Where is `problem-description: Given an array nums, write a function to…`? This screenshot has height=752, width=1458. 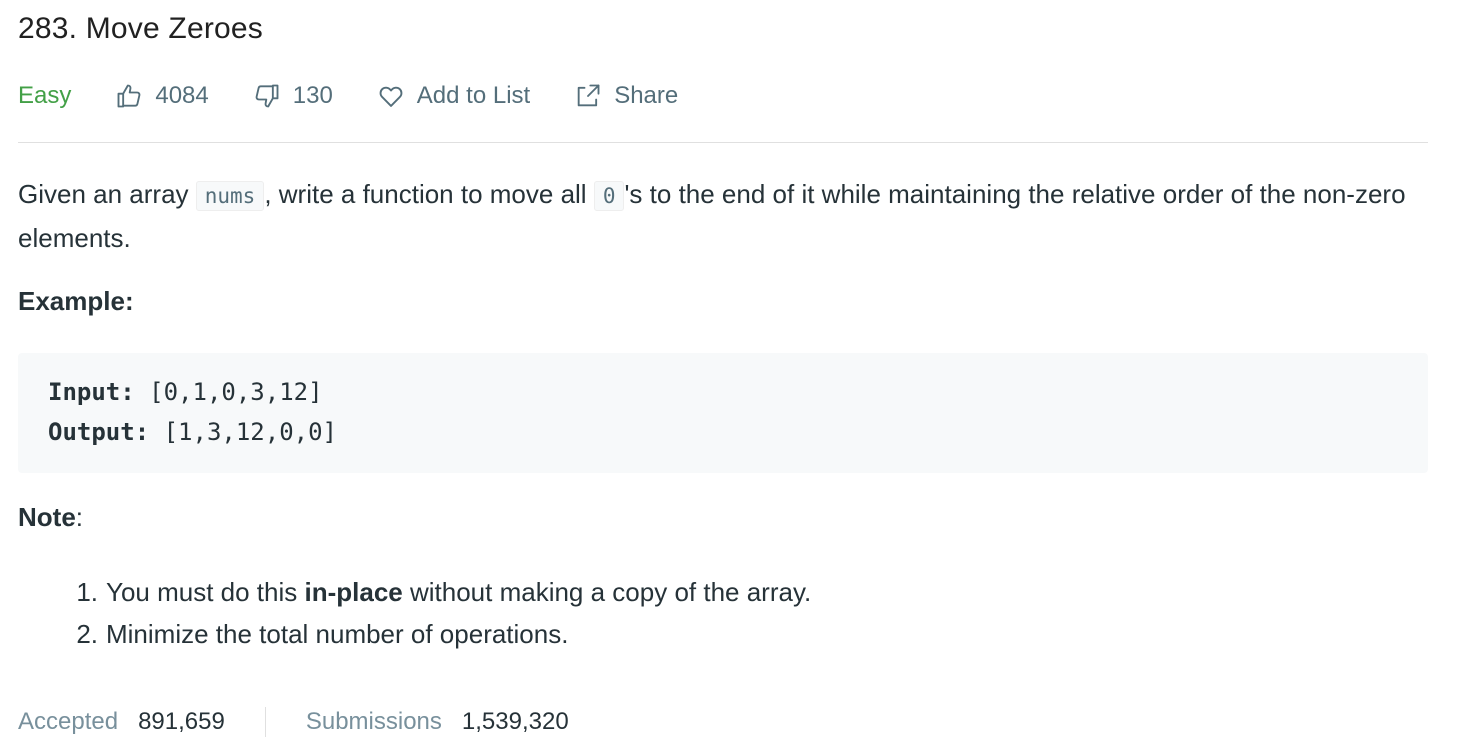
problem-description: Given an array nums, write a function to… is located at coordinates (723, 216).